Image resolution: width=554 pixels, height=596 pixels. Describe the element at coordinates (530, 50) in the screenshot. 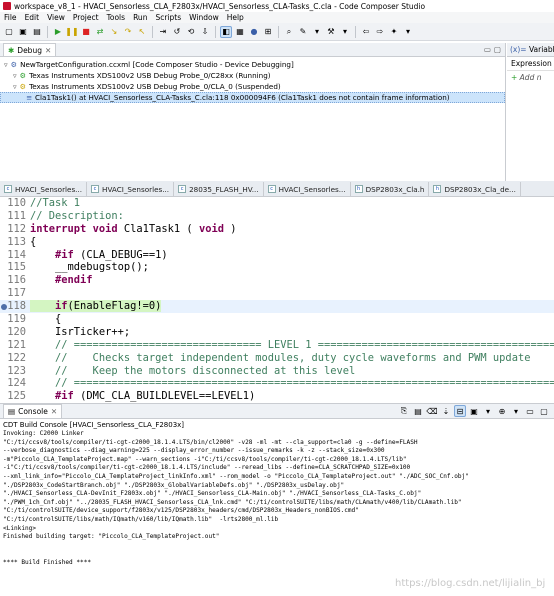

I see `tab-variables: (x)= Variables` at that location.